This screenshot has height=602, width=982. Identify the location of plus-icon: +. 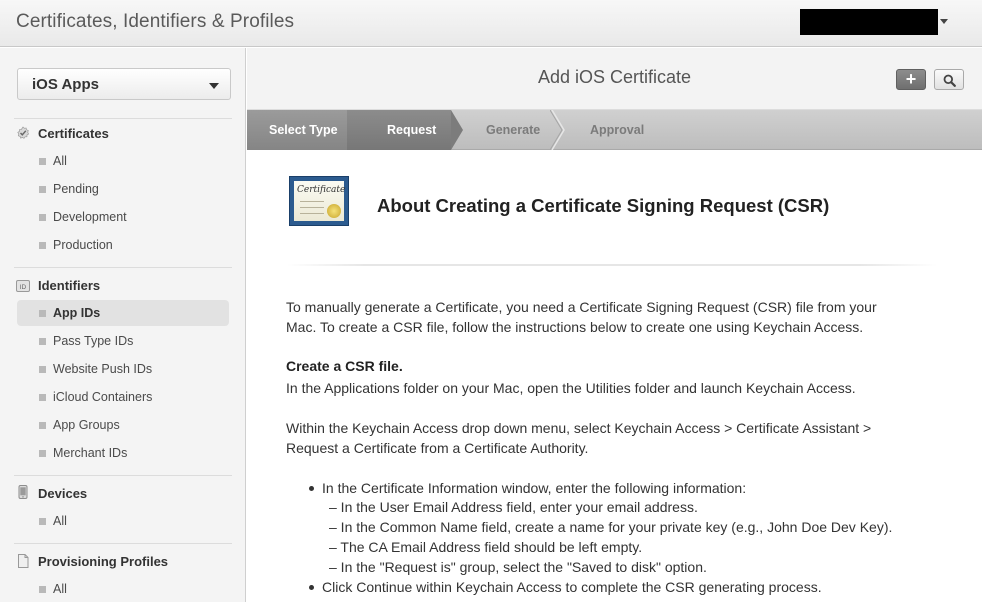
(911, 79).